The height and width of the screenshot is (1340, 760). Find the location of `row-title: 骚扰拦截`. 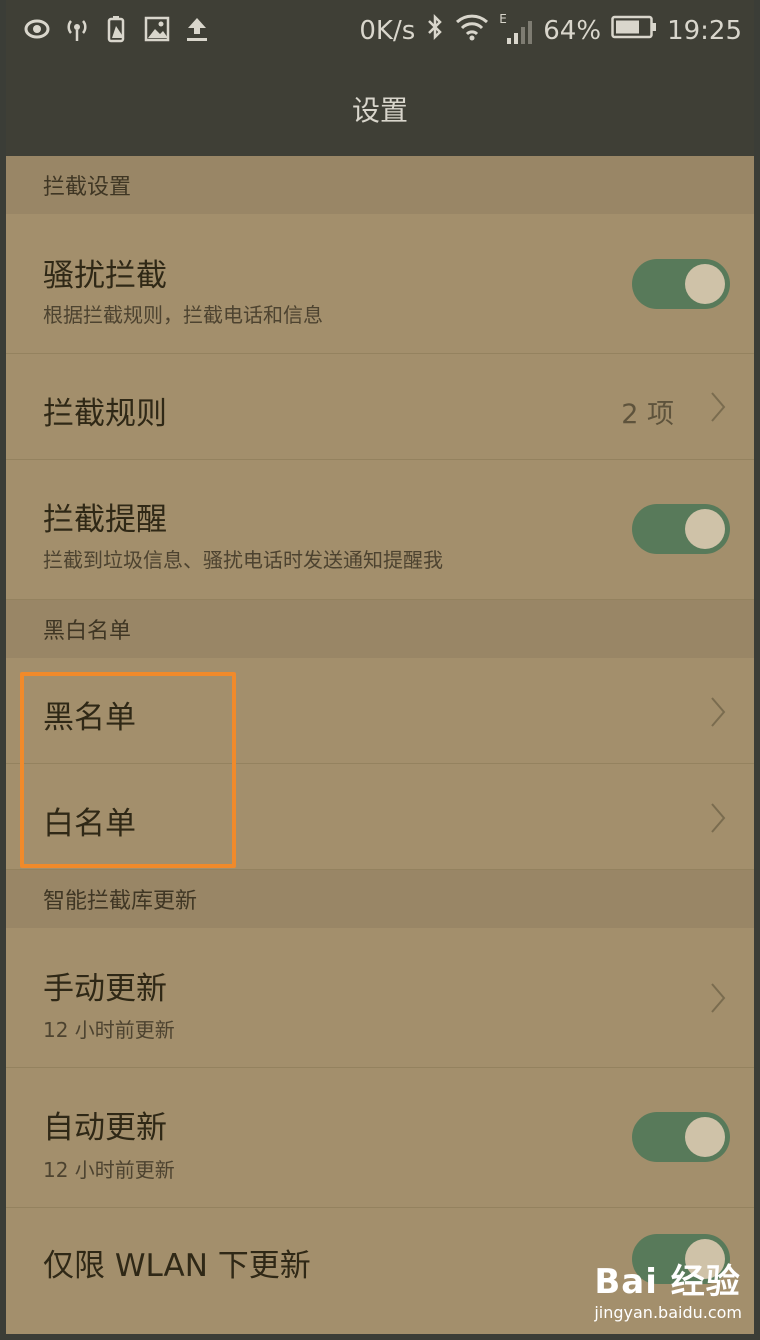

row-title: 骚扰拦截 is located at coordinates (105, 276).